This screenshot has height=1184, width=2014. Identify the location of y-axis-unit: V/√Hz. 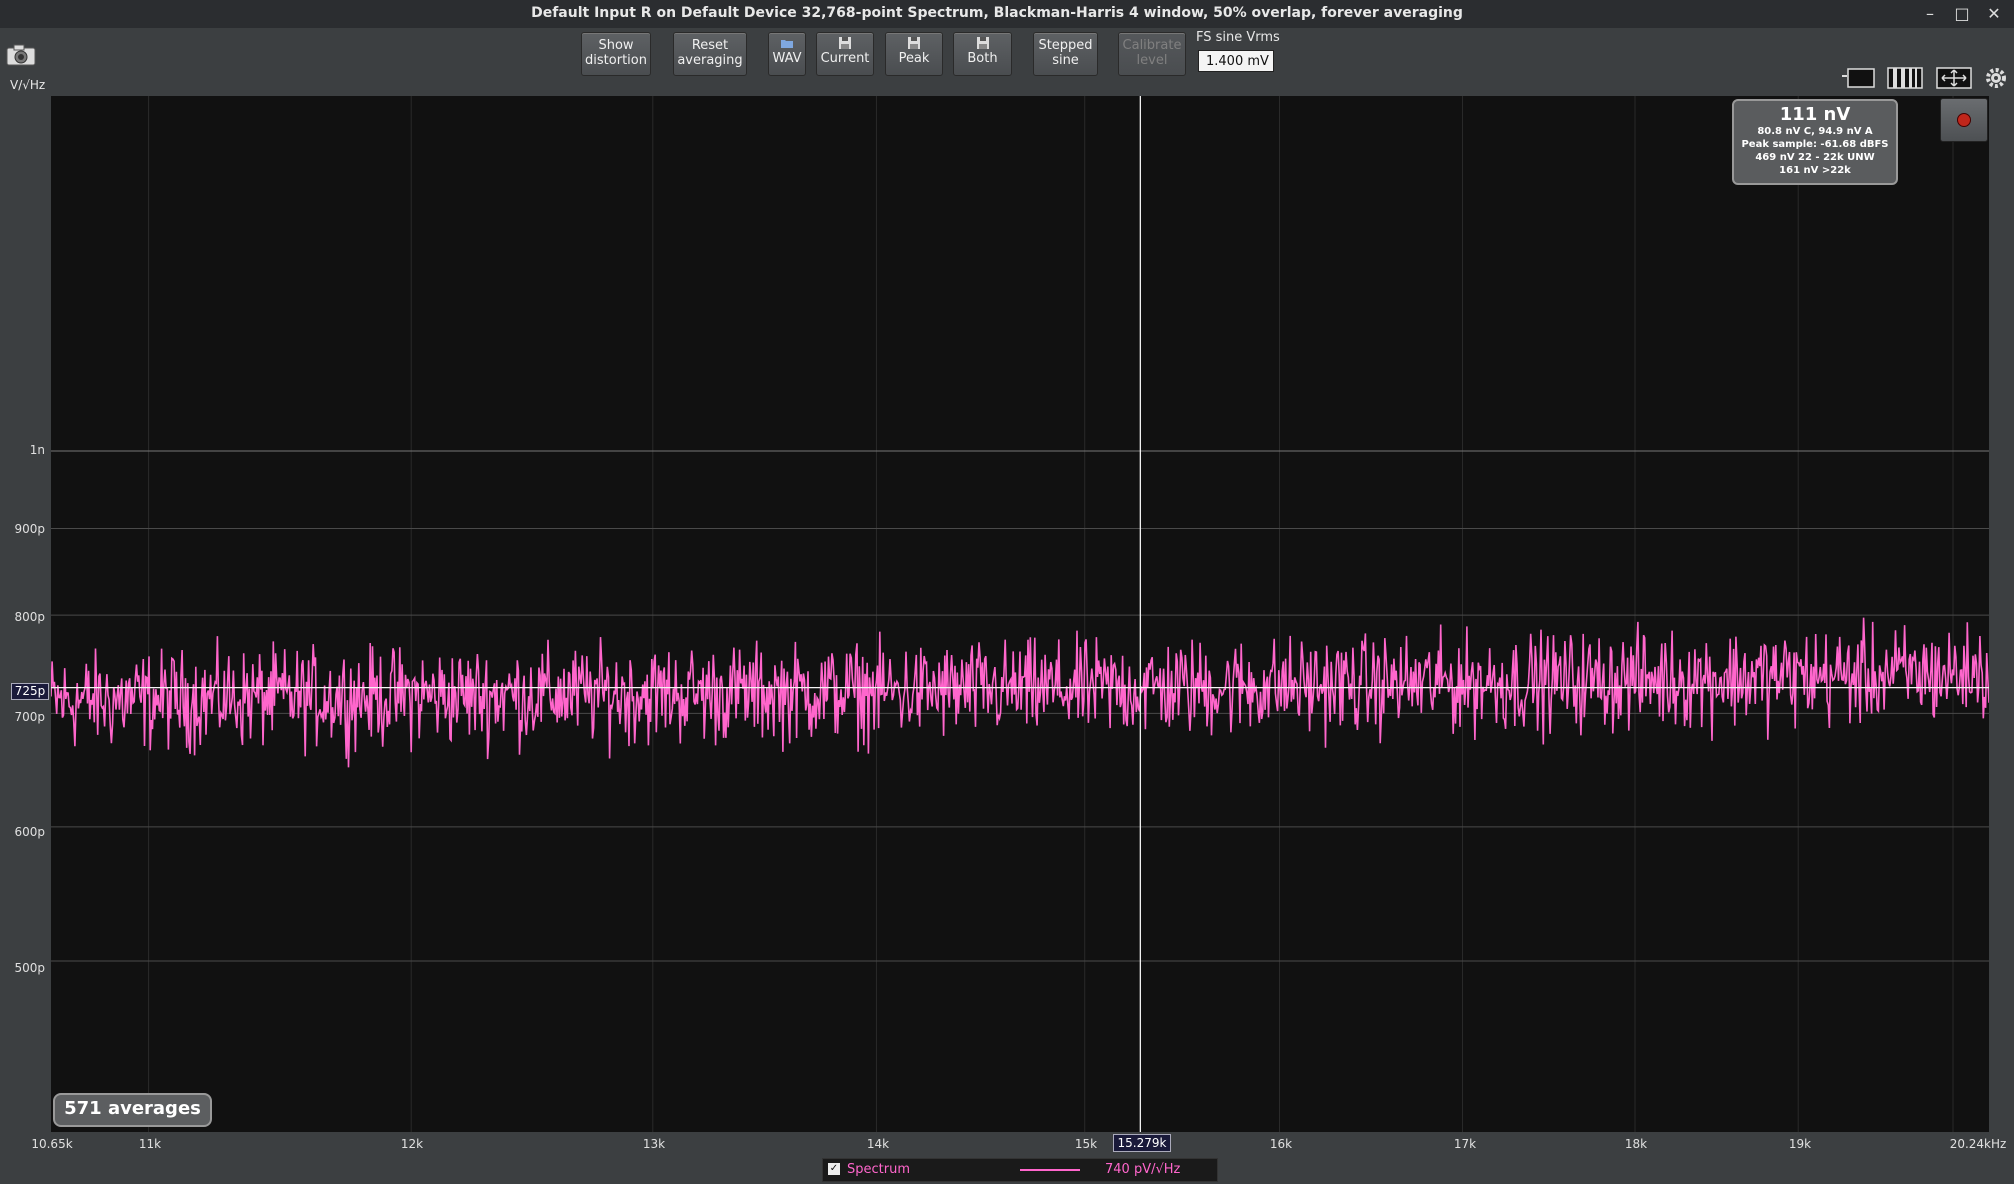
(28, 85).